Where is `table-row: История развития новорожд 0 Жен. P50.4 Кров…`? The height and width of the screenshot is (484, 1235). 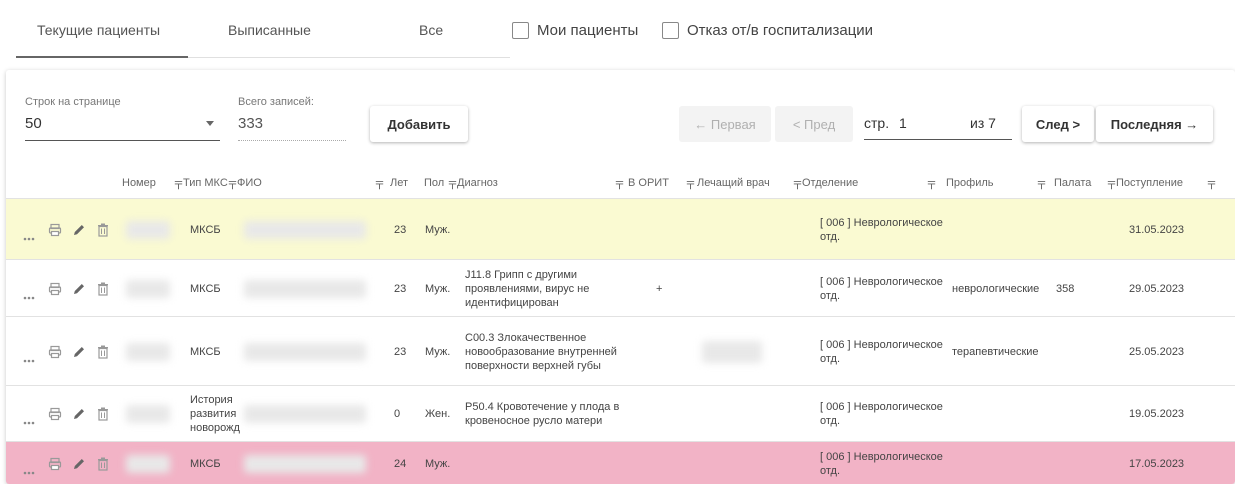 table-row: История развития новорожд 0 Жен. P50.4 Кров… is located at coordinates (620, 413).